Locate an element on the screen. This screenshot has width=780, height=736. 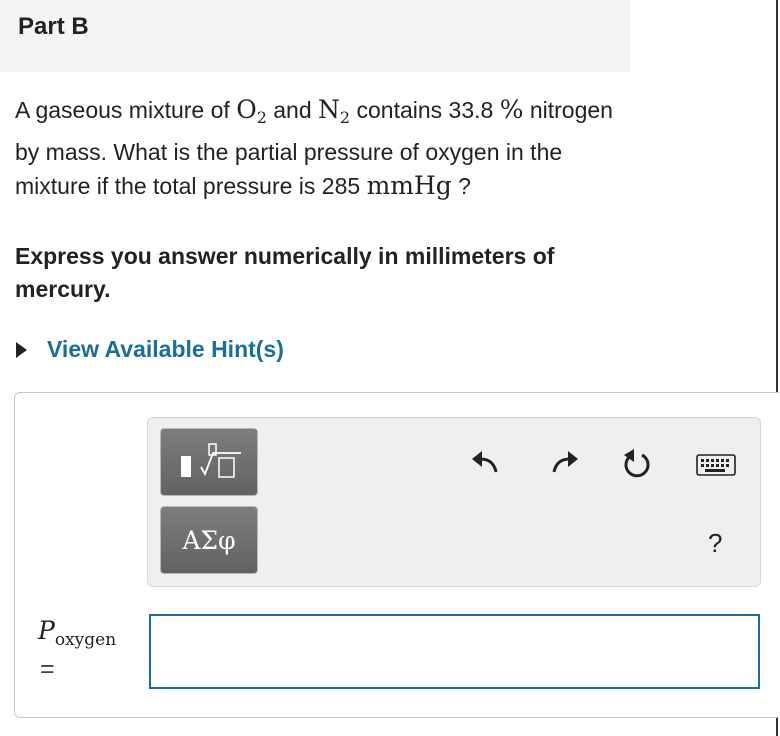
pressure-unit: mmHg is located at coordinates (409, 185).